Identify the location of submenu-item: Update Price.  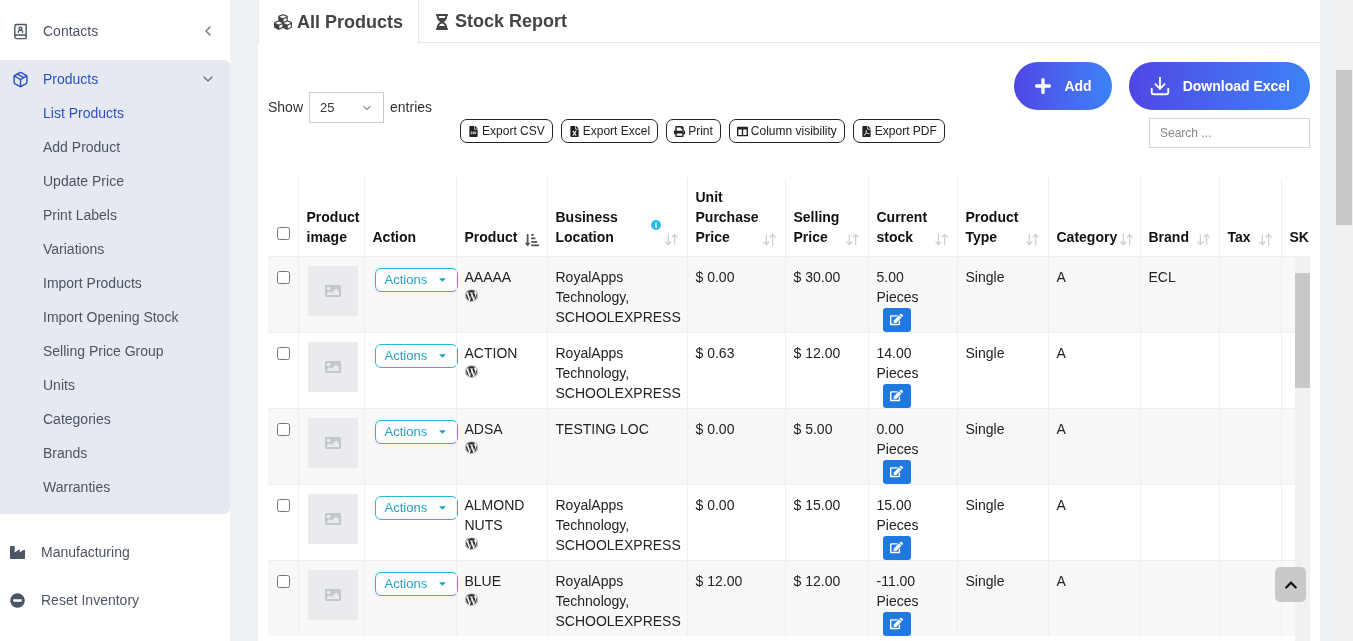
(115, 181).